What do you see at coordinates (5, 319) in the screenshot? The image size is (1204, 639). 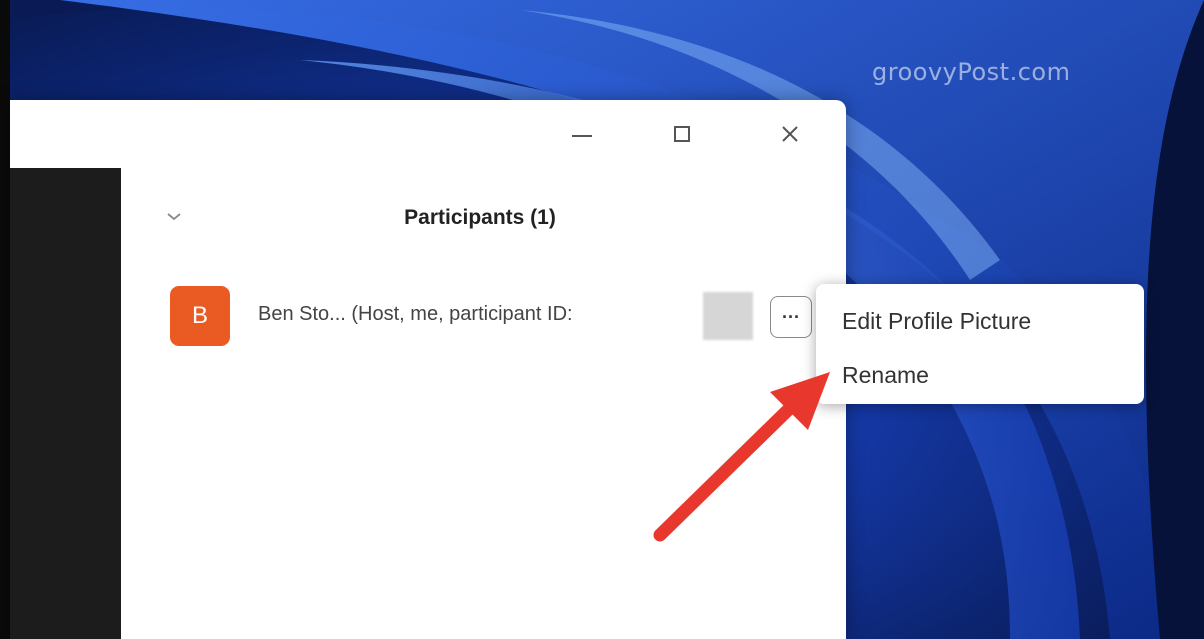 I see `background-window-edge` at bounding box center [5, 319].